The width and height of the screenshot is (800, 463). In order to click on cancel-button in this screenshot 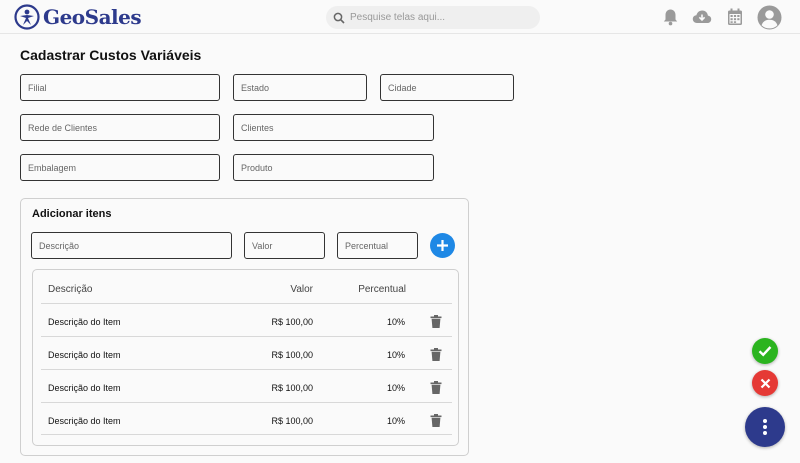, I will do `click(765, 383)`.